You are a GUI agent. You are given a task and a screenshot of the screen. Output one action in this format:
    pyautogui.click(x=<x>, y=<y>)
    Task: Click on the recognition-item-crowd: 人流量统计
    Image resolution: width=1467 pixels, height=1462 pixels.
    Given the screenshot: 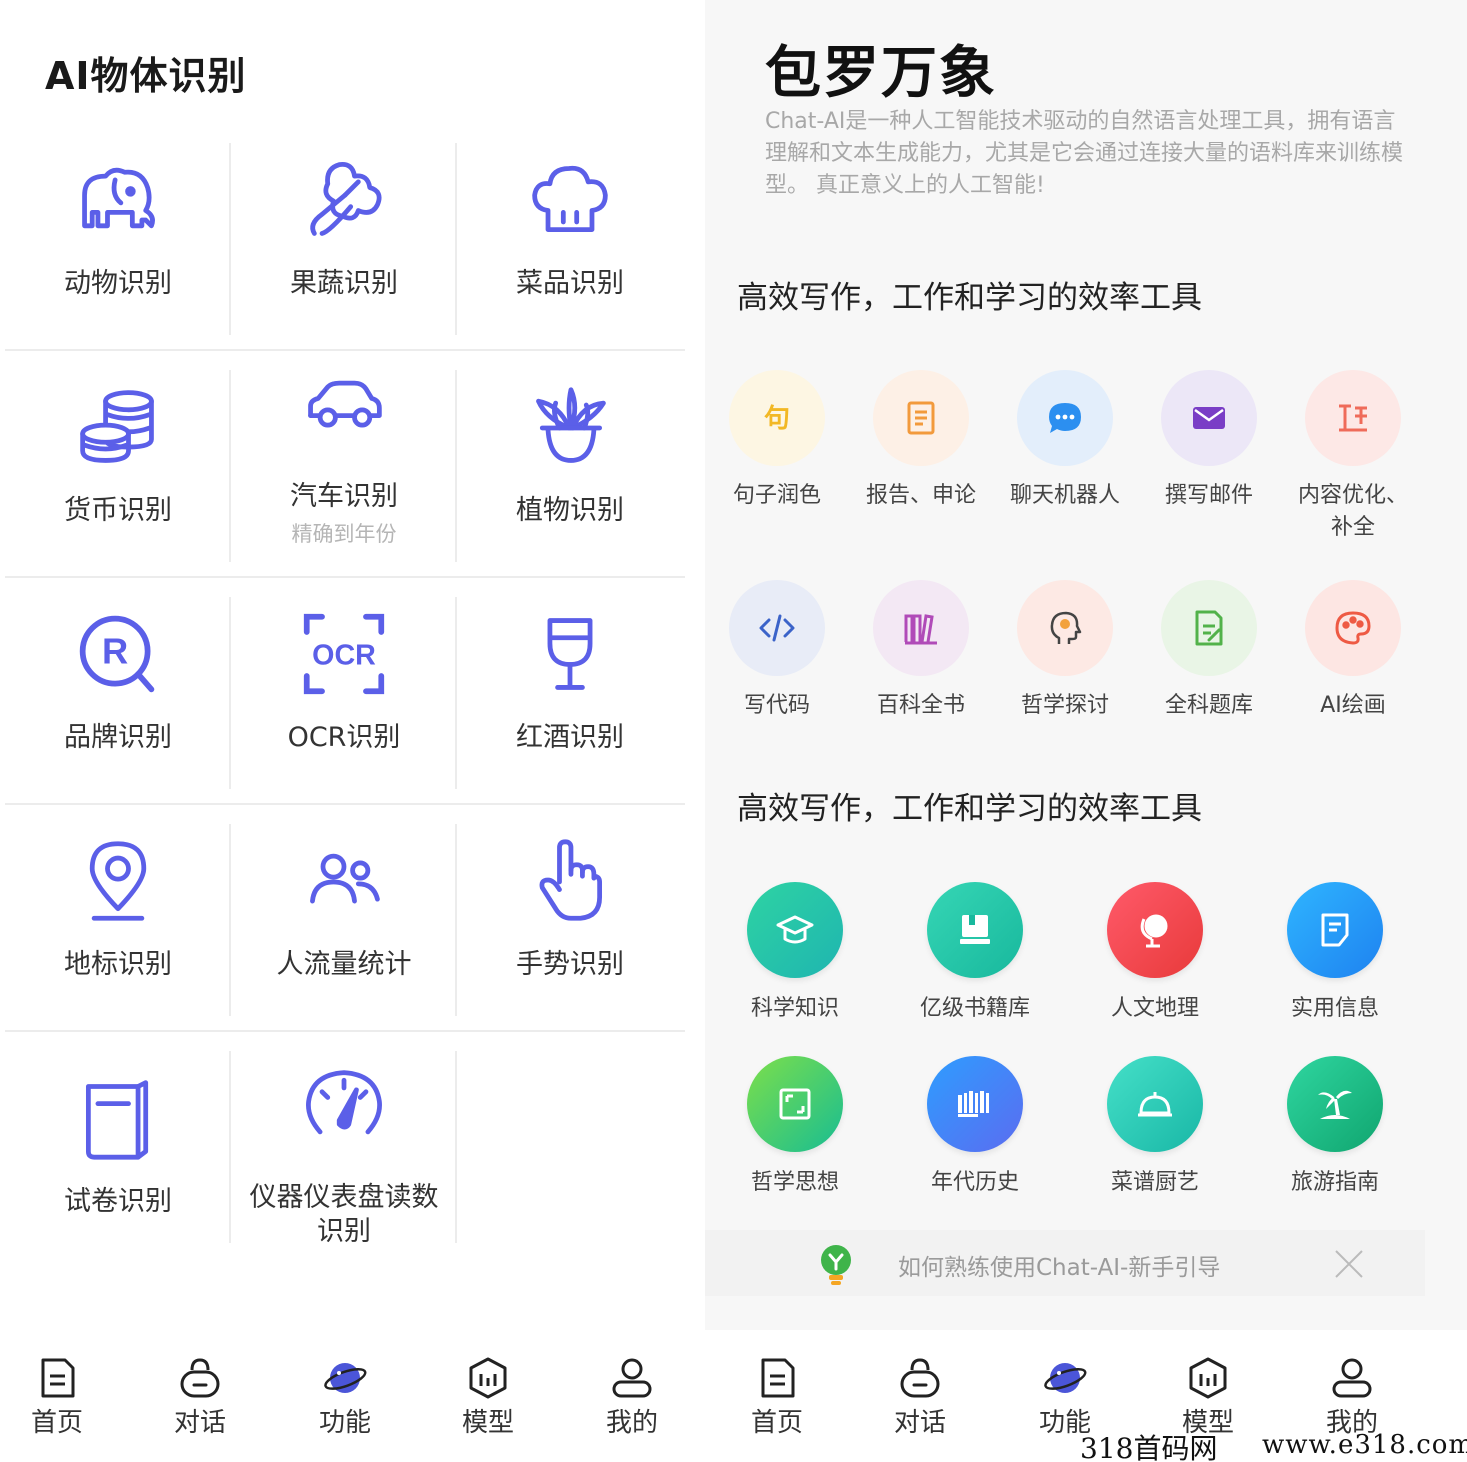 What is the action you would take?
    pyautogui.click(x=344, y=919)
    